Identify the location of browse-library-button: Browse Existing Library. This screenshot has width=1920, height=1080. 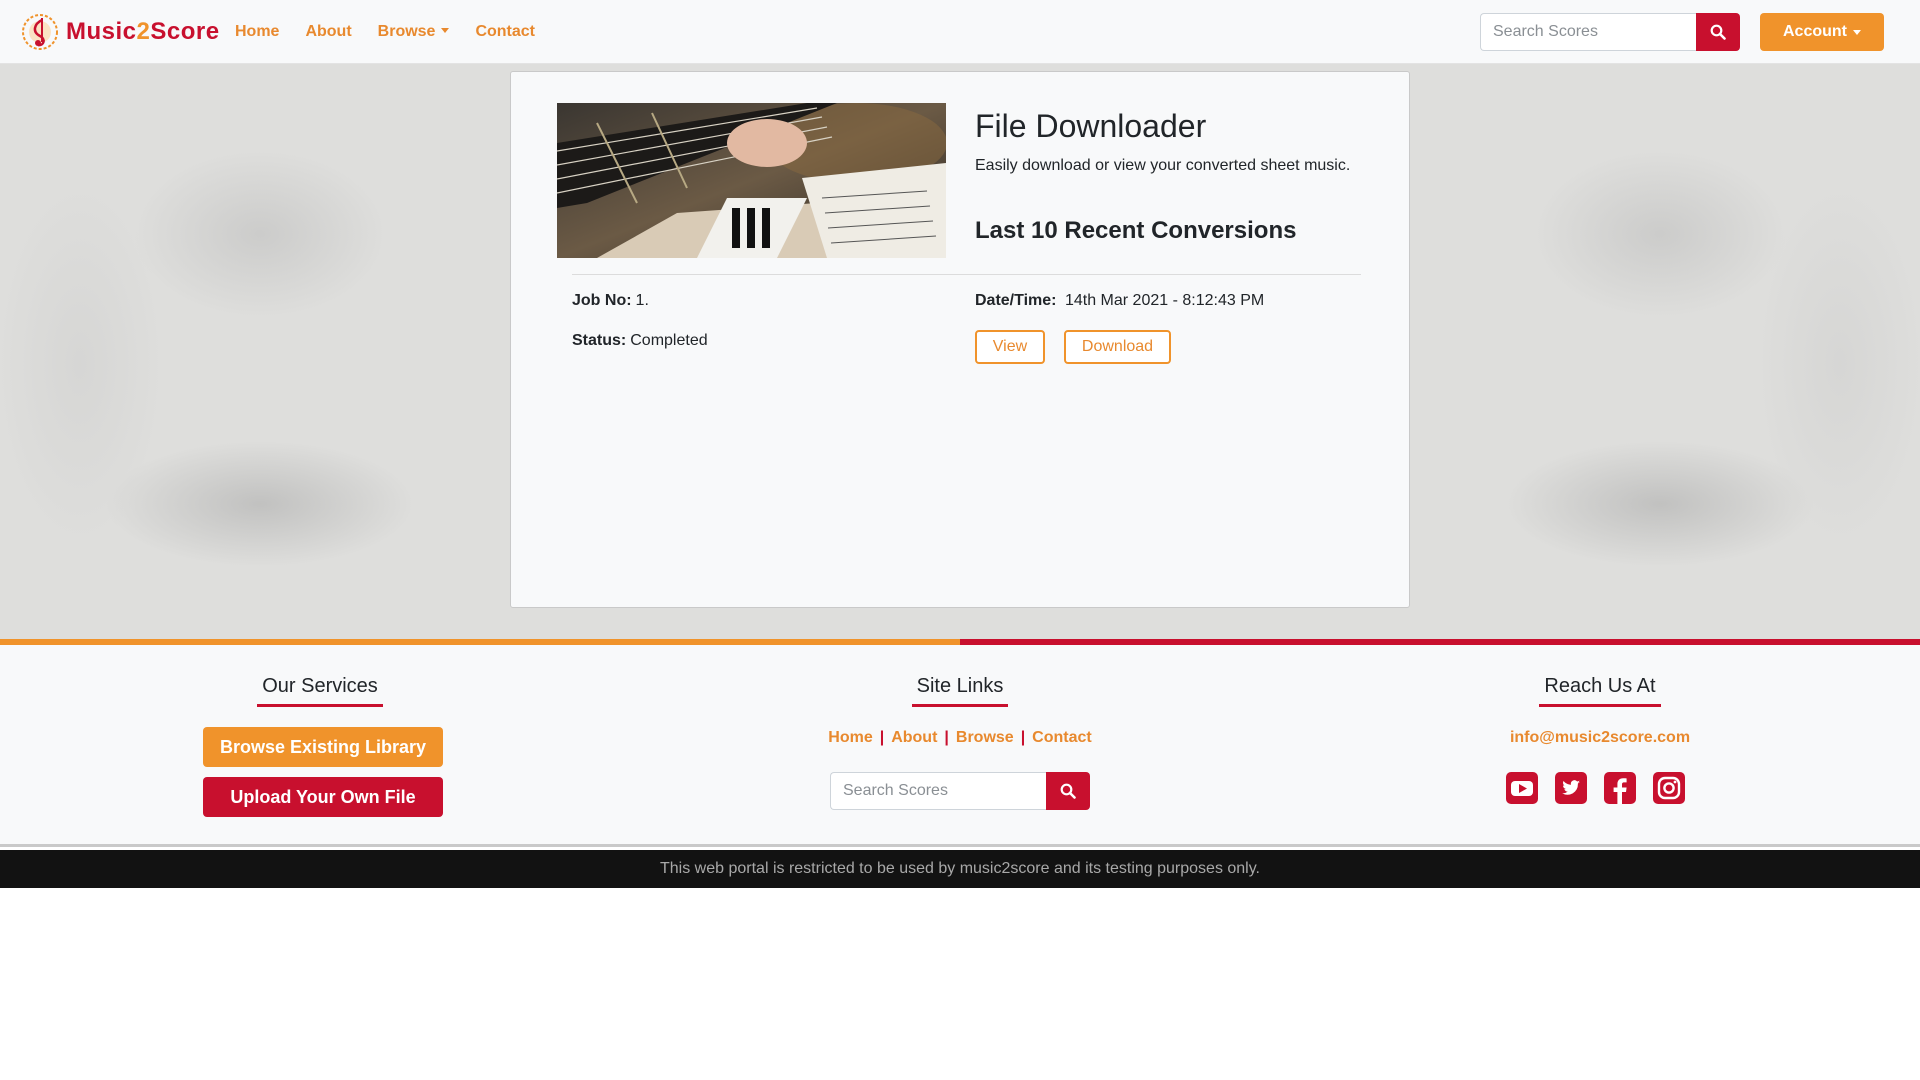
(323, 747).